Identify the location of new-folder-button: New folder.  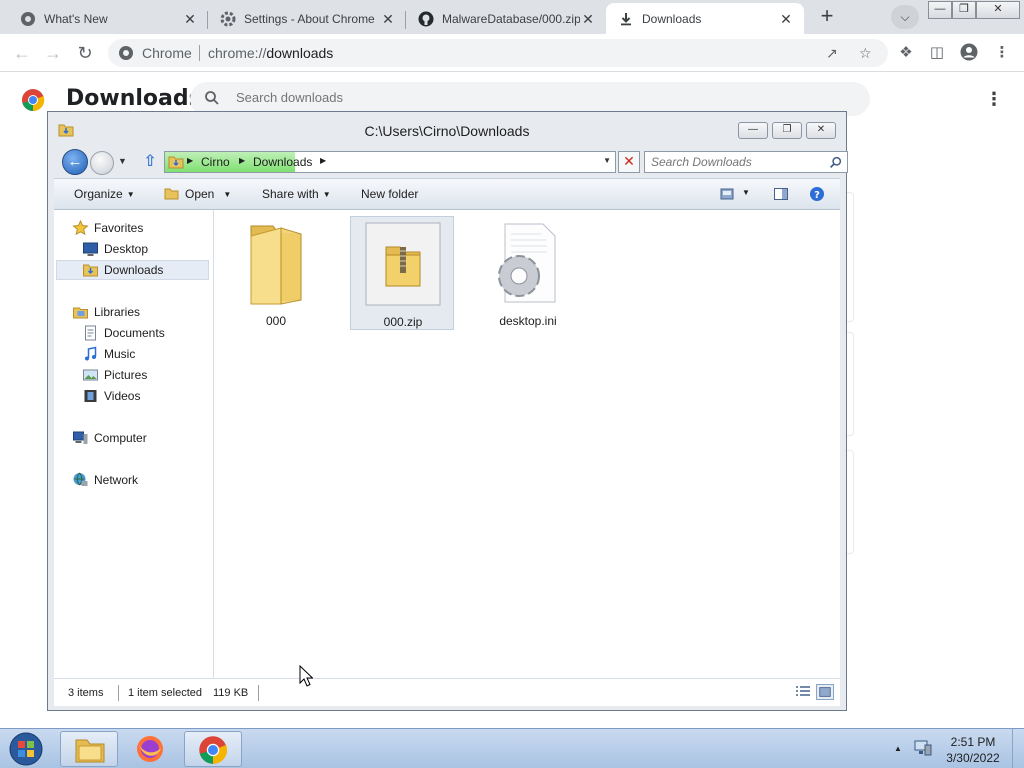
(389, 194).